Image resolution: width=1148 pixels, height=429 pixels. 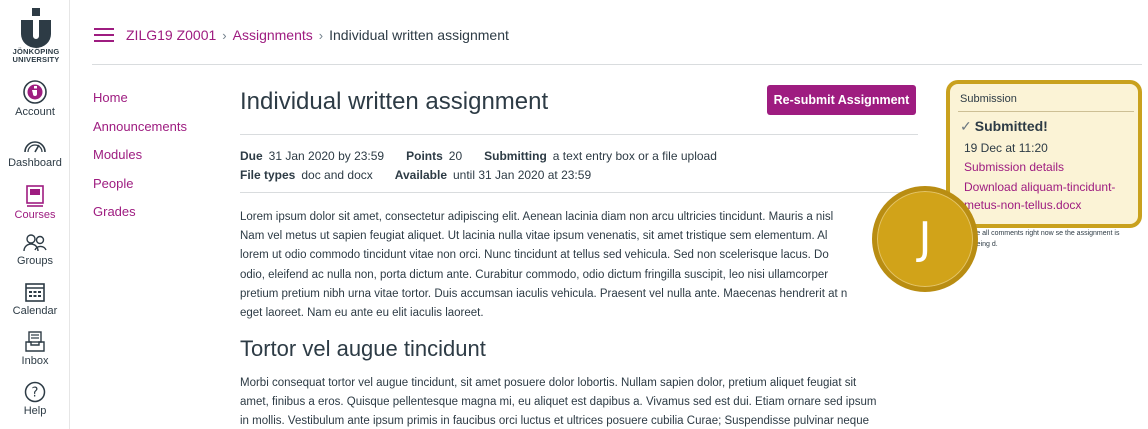 I want to click on submission-date: 19 Dec at 11:20, so click(x=1006, y=148).